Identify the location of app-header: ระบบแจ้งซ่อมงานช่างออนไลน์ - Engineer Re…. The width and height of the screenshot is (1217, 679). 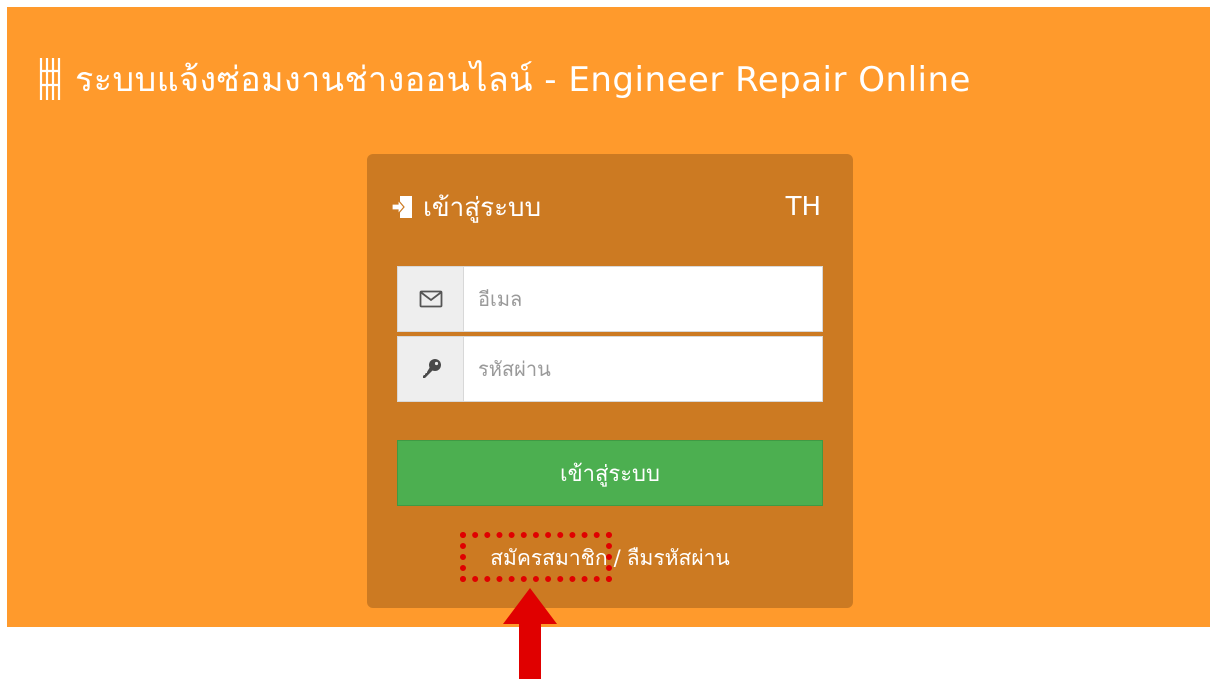
(504, 79).